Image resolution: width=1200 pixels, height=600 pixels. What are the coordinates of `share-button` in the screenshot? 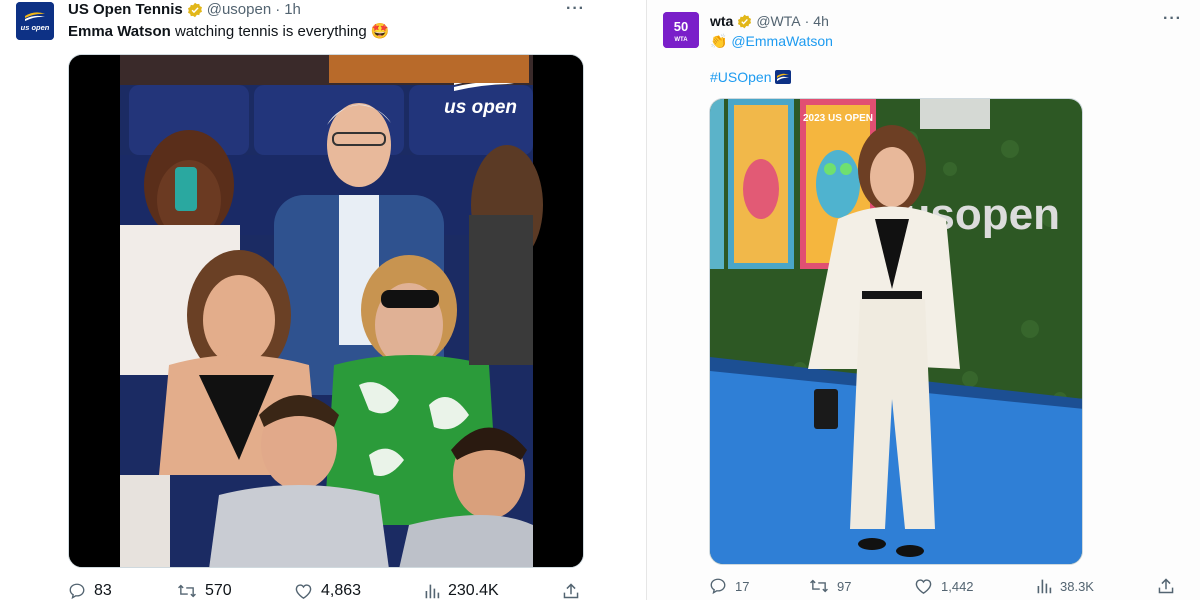 It's located at (571, 591).